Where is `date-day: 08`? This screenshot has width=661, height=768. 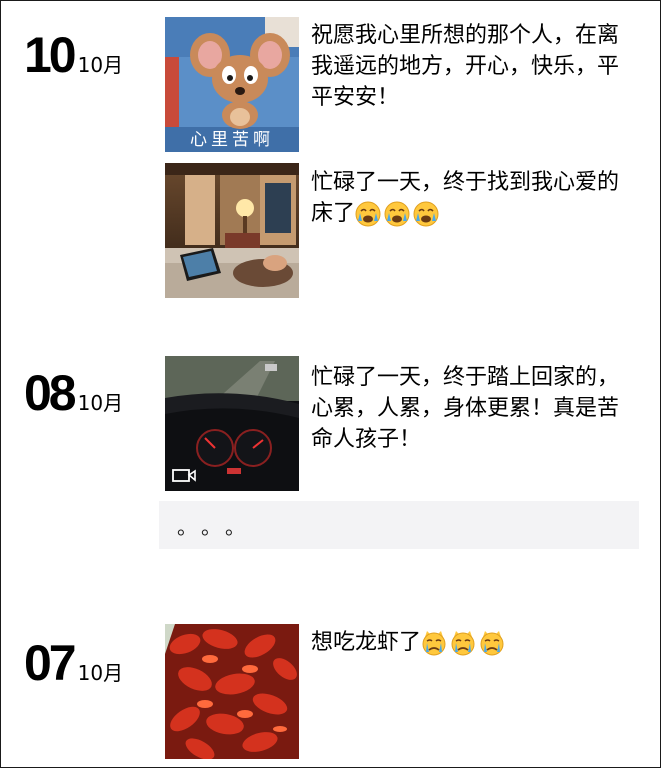
date-day: 08 is located at coordinates (50, 393).